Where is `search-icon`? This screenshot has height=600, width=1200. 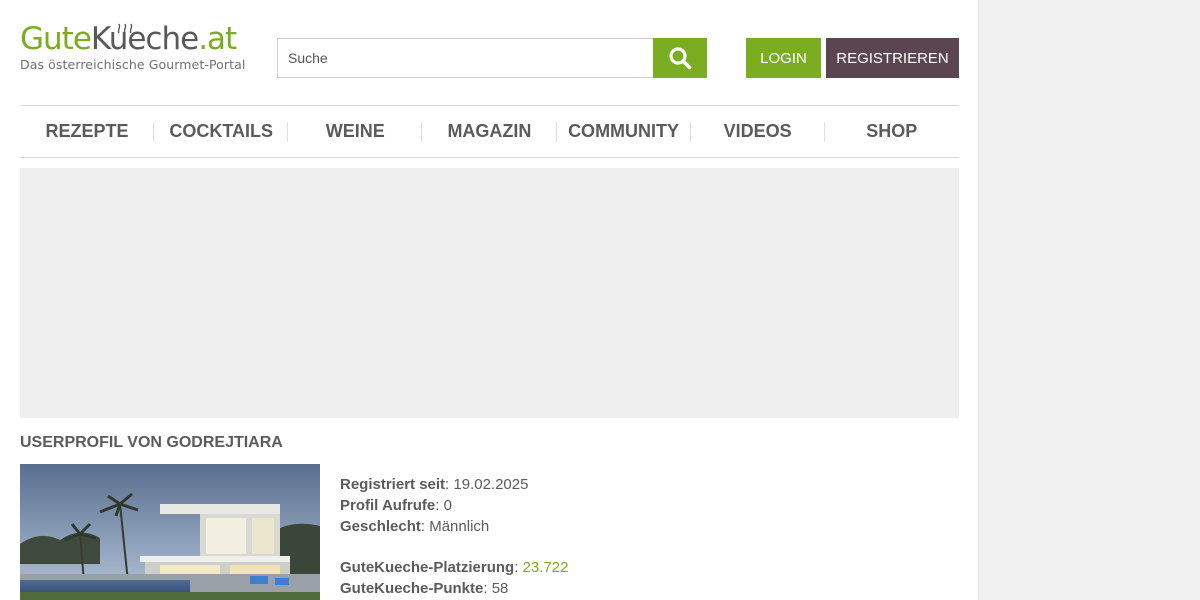 search-icon is located at coordinates (680, 58).